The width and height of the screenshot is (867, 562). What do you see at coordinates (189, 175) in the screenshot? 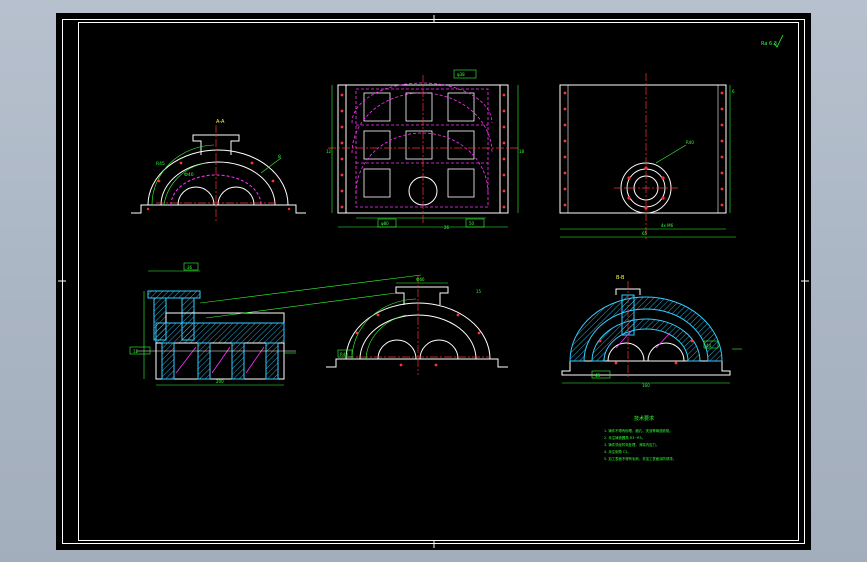
I see `svg-text: Ф40` at bounding box center [189, 175].